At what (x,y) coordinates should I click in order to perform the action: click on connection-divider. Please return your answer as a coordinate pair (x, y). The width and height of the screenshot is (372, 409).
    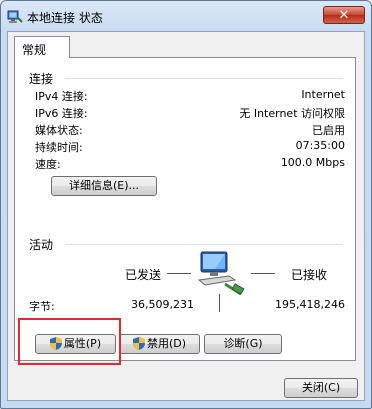
    Looking at the image, I should click on (204, 78).